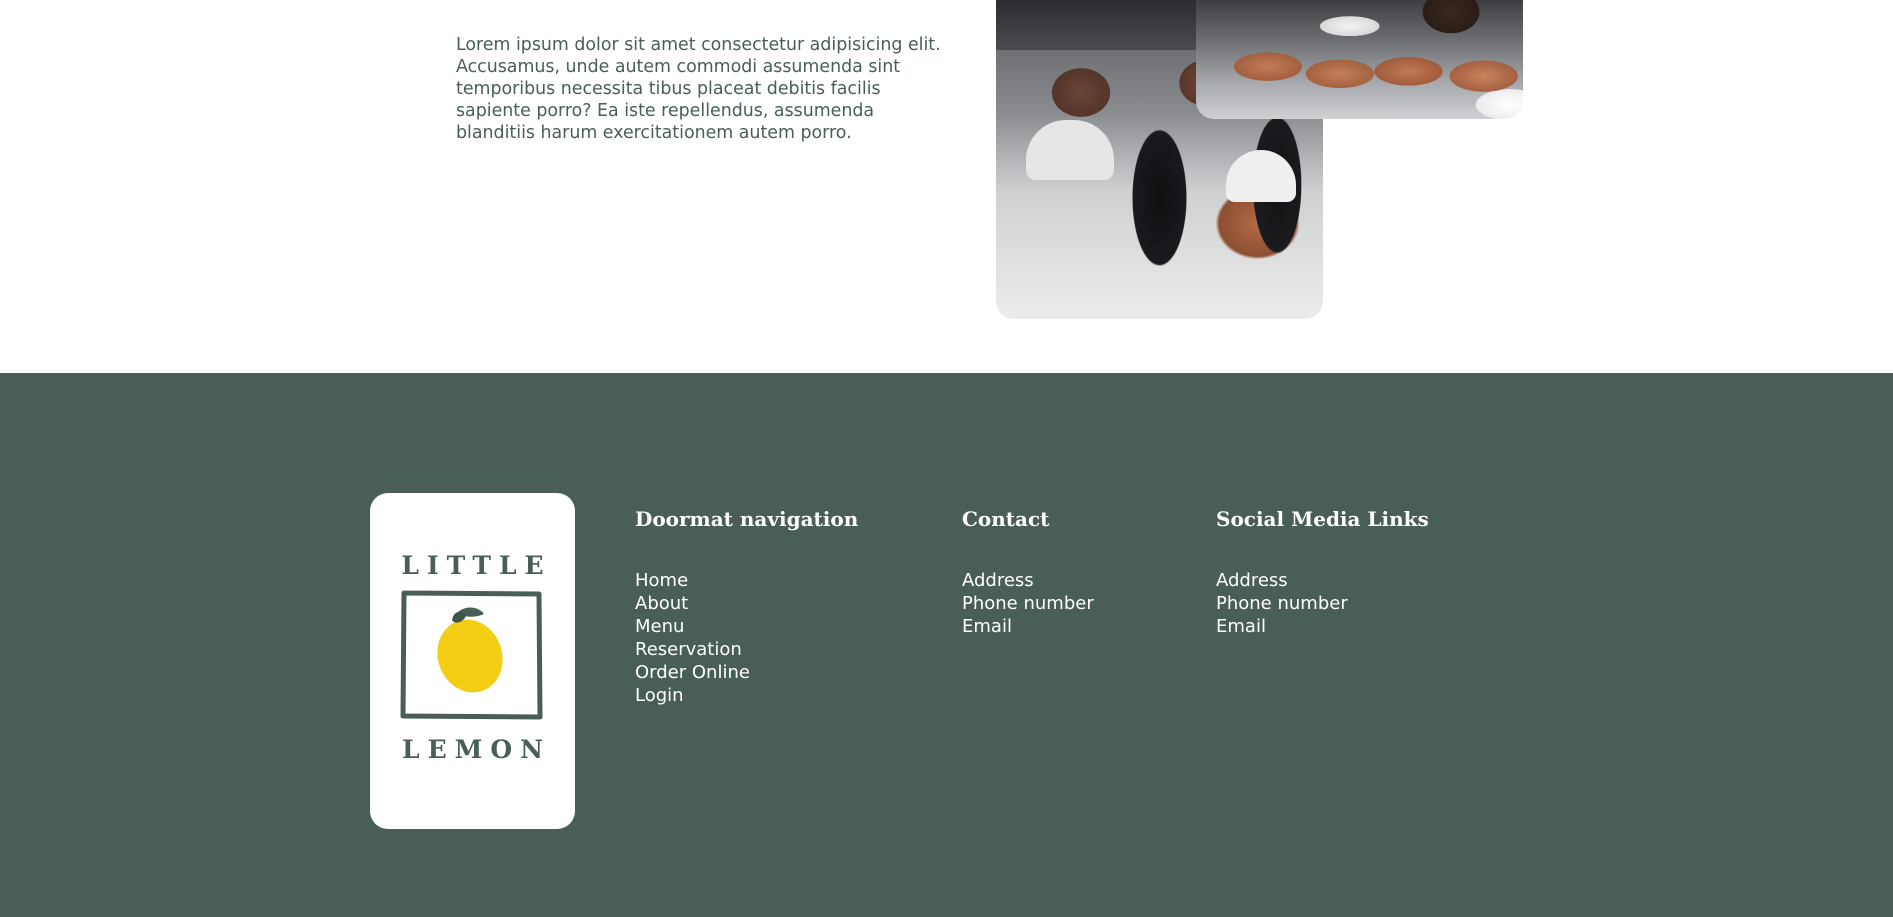 The height and width of the screenshot is (917, 1893). I want to click on social-heading: Social Media Links, so click(1322, 519).